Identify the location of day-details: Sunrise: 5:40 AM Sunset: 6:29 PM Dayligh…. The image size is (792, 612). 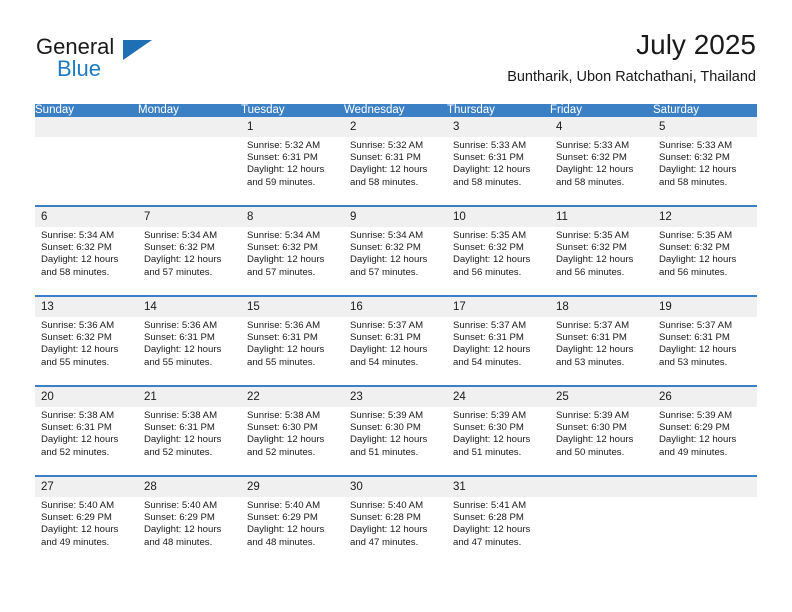
(189, 523).